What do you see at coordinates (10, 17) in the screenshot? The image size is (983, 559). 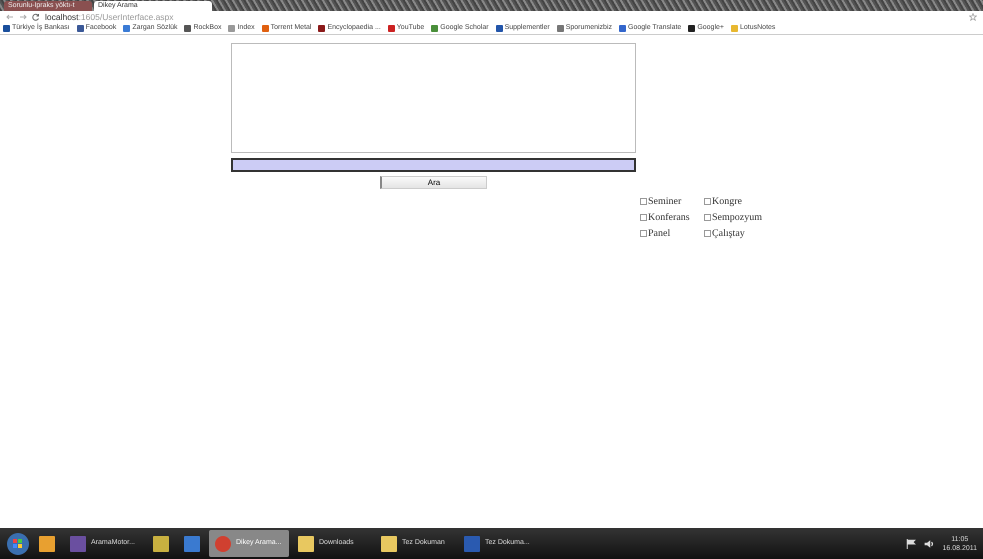 I see `back-icon` at bounding box center [10, 17].